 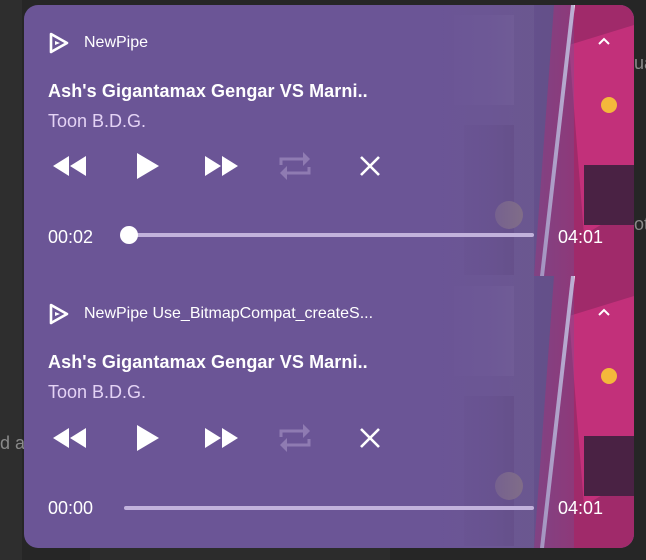 I want to click on app-name: NewPipe, so click(x=116, y=42).